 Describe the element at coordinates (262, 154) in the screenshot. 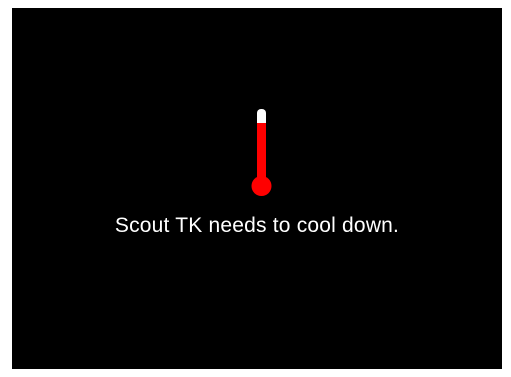

I see `thermometer-icon` at that location.